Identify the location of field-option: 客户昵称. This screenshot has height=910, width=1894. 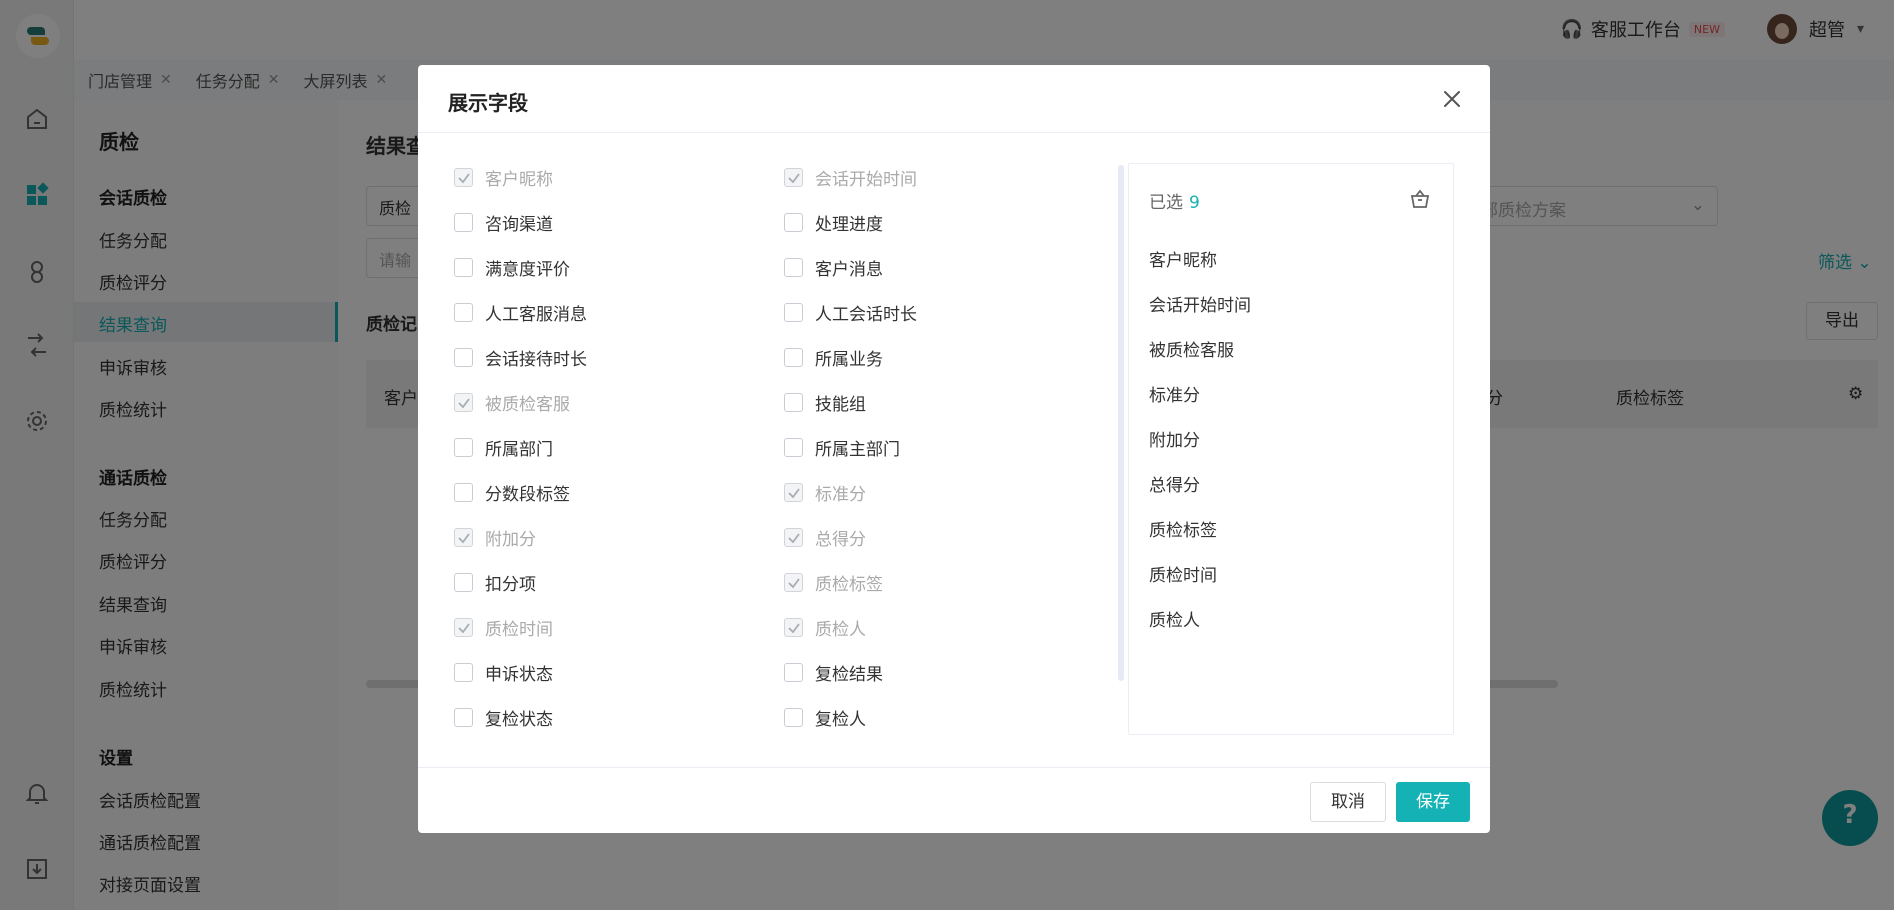
(503, 177).